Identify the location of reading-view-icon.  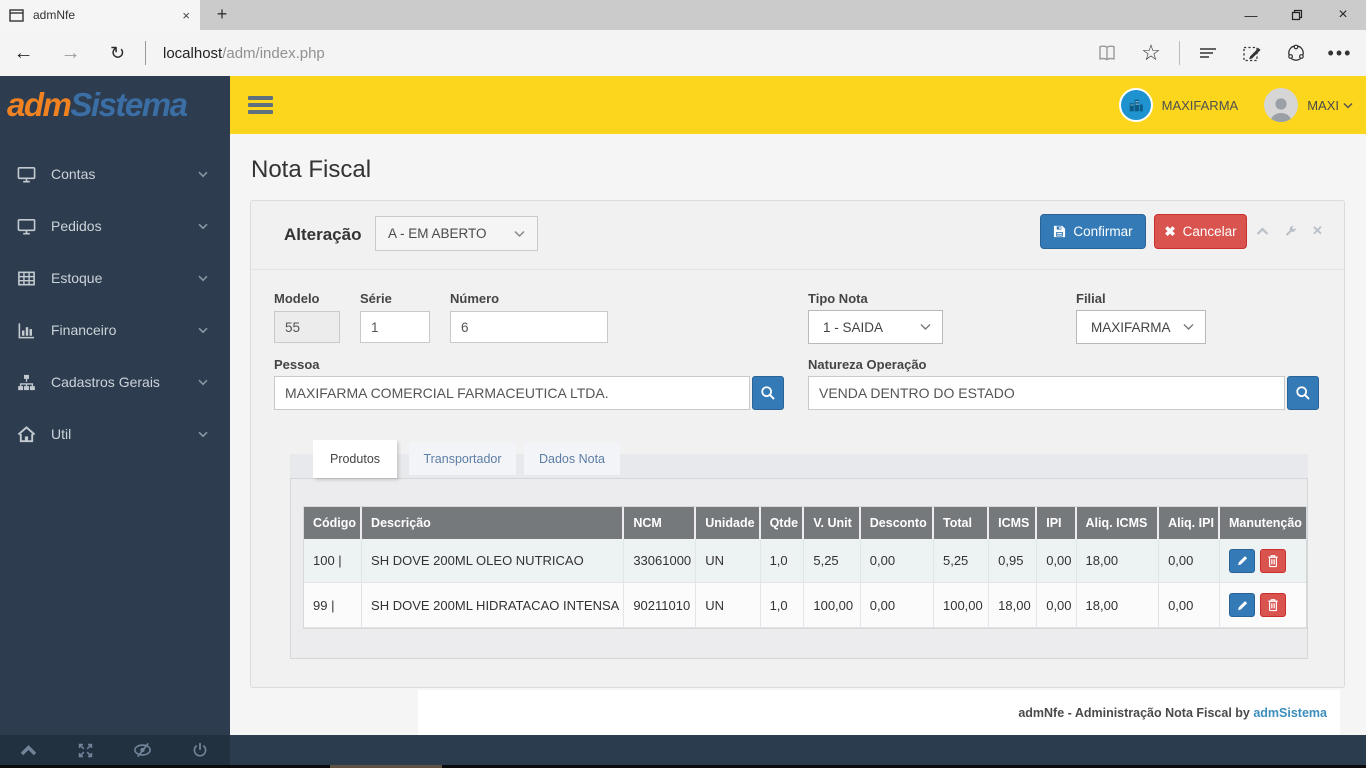
(1107, 53).